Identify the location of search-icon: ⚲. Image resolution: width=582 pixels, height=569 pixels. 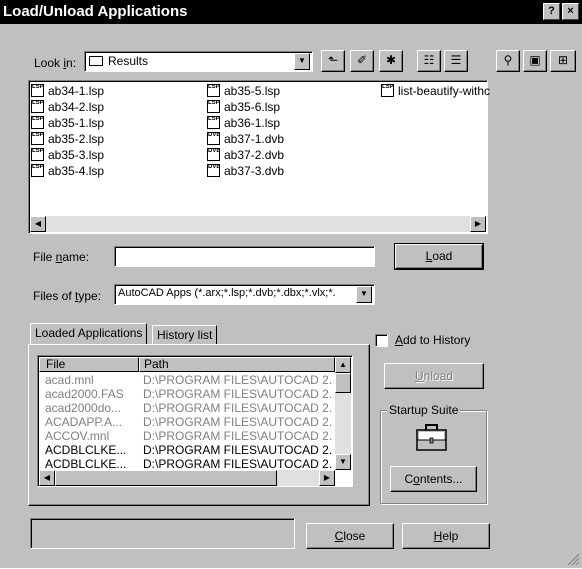
(508, 60).